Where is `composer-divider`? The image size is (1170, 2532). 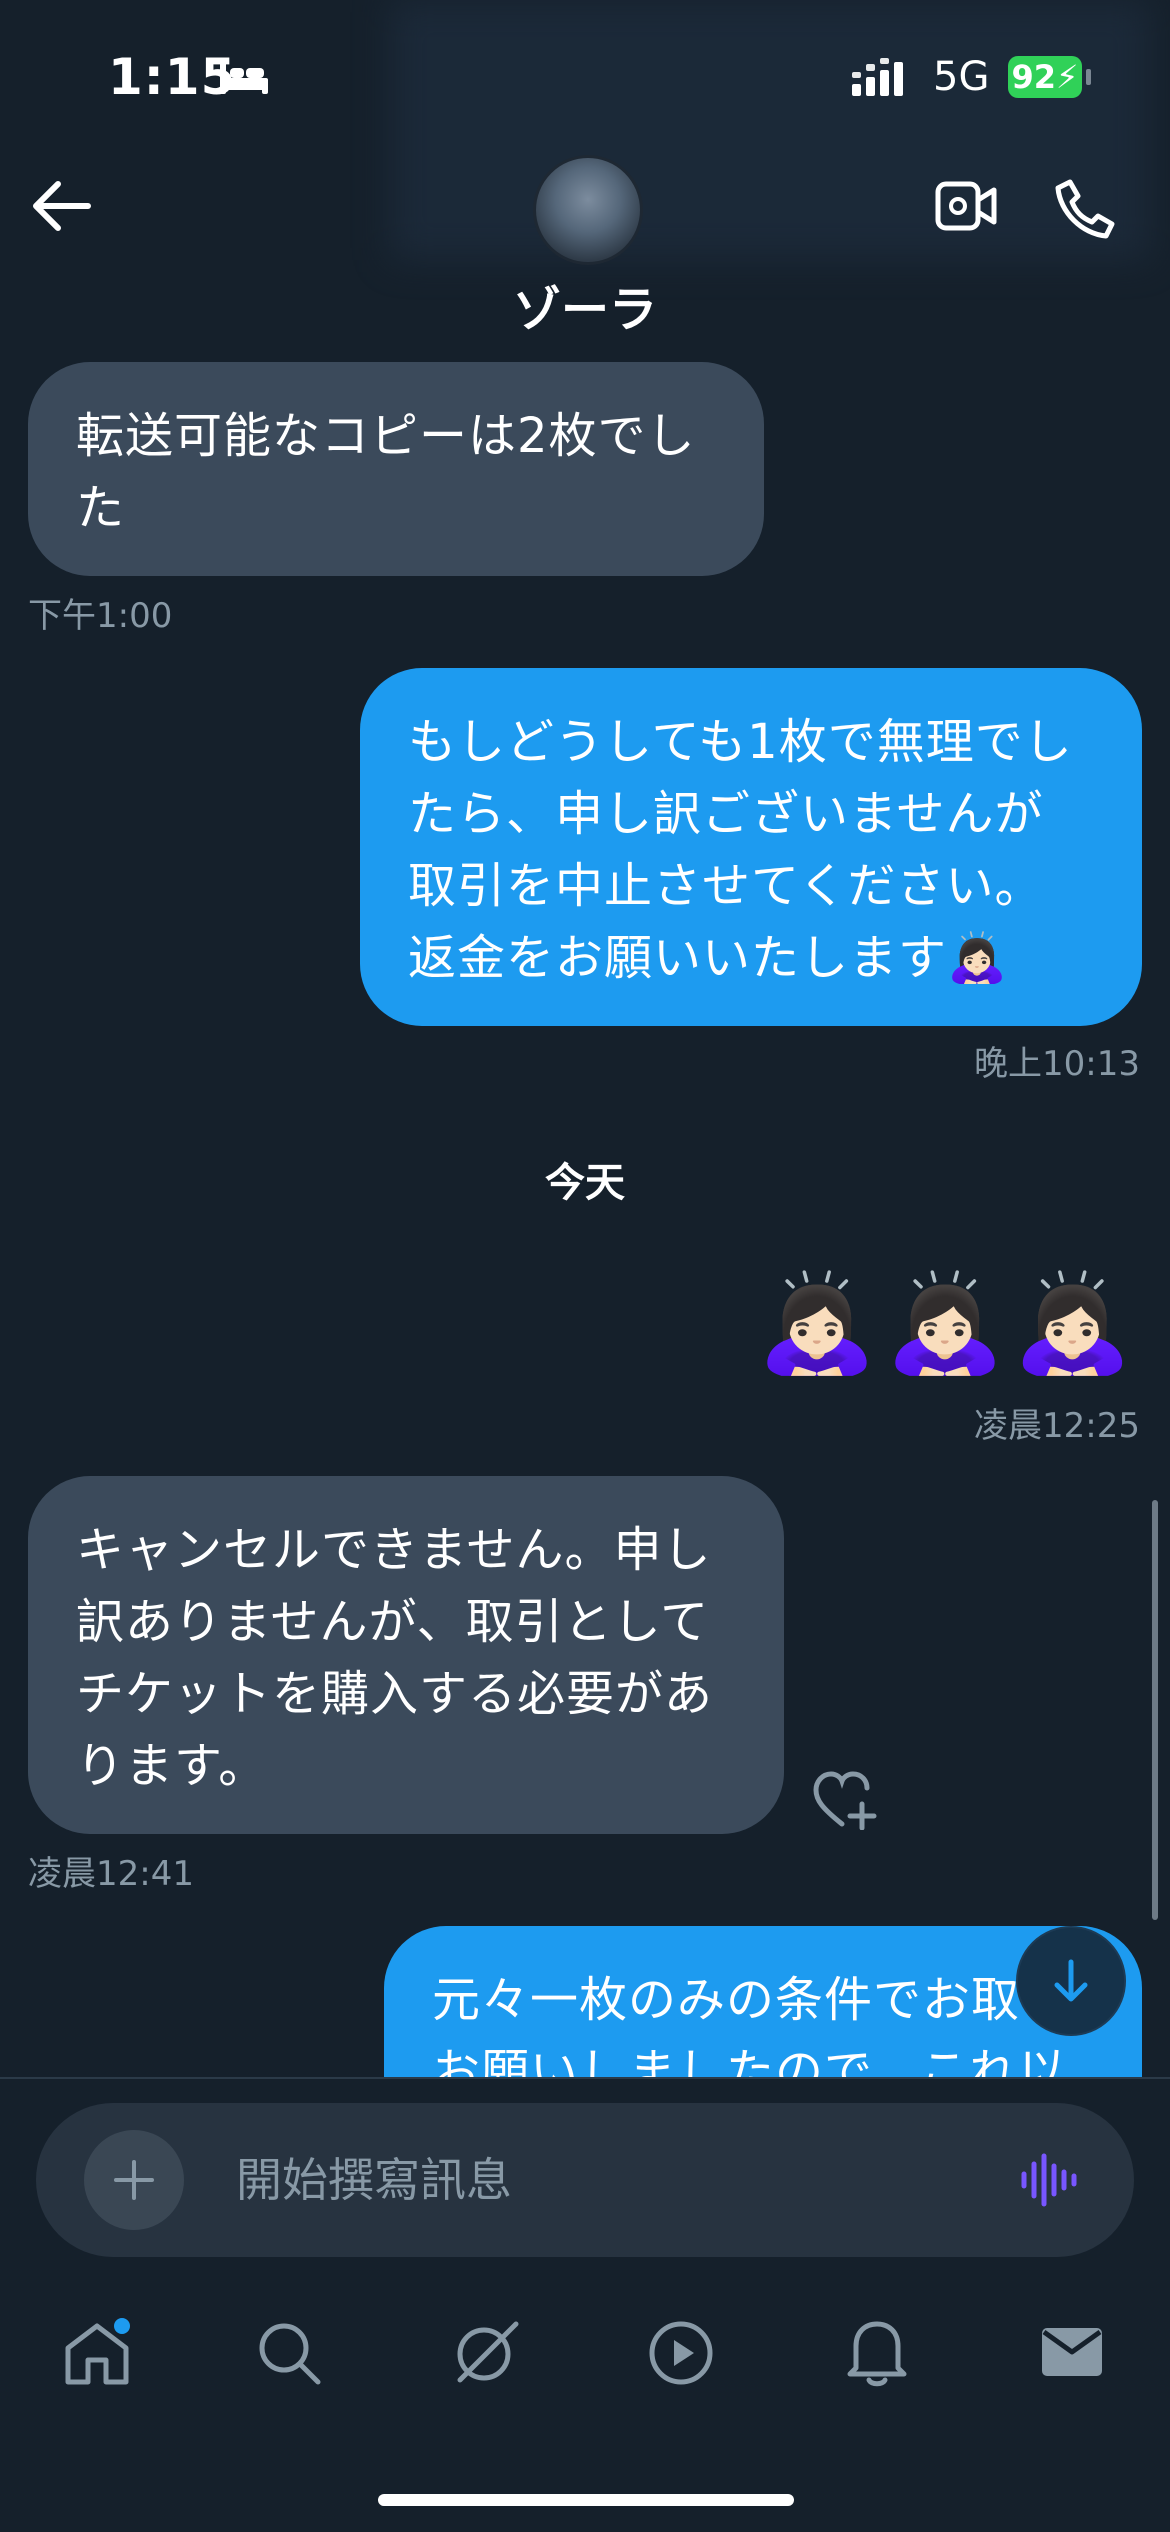 composer-divider is located at coordinates (585, 2078).